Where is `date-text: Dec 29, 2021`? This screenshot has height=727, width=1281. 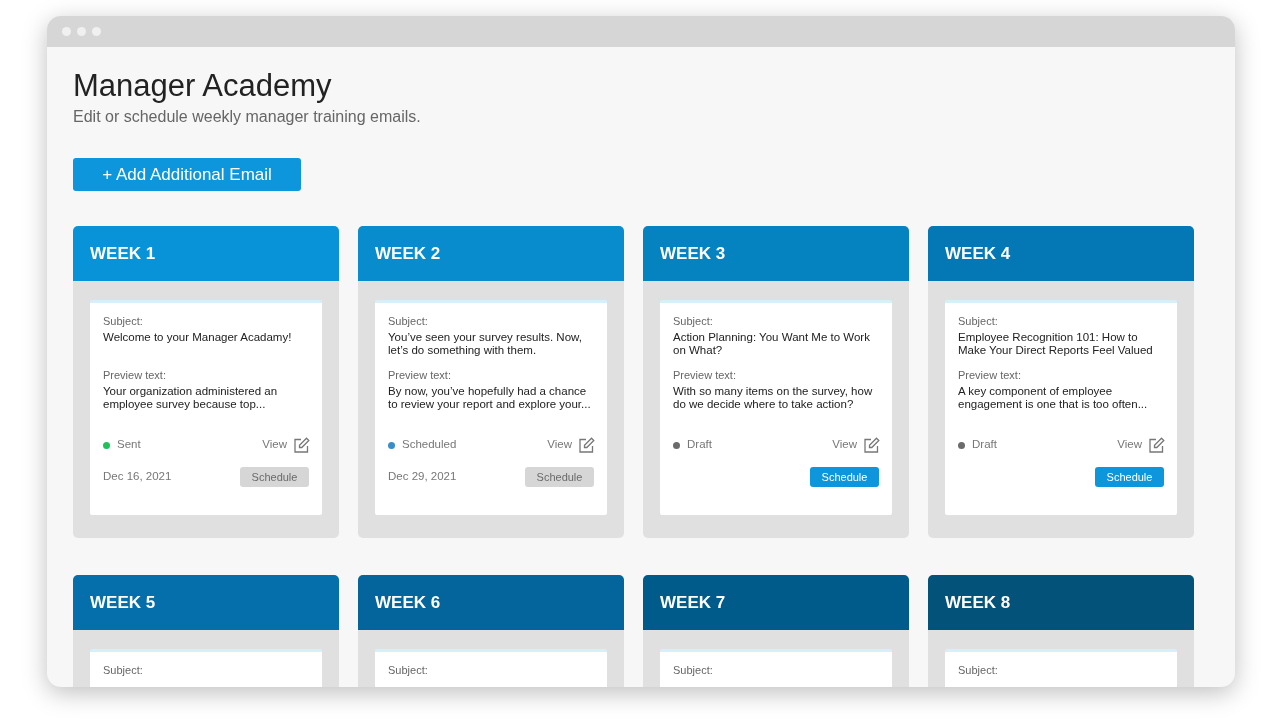
date-text: Dec 29, 2021 is located at coordinates (422, 477).